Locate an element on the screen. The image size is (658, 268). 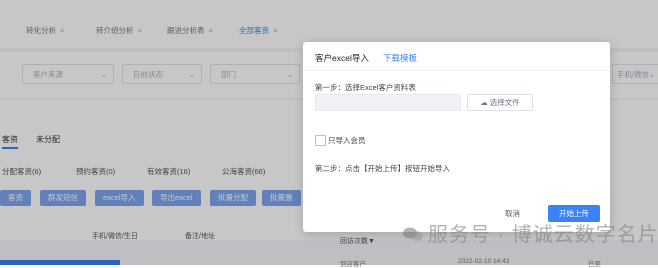
step2-instruction: 第二步：点击【开始上传】按钮开始导入 is located at coordinates (382, 168).